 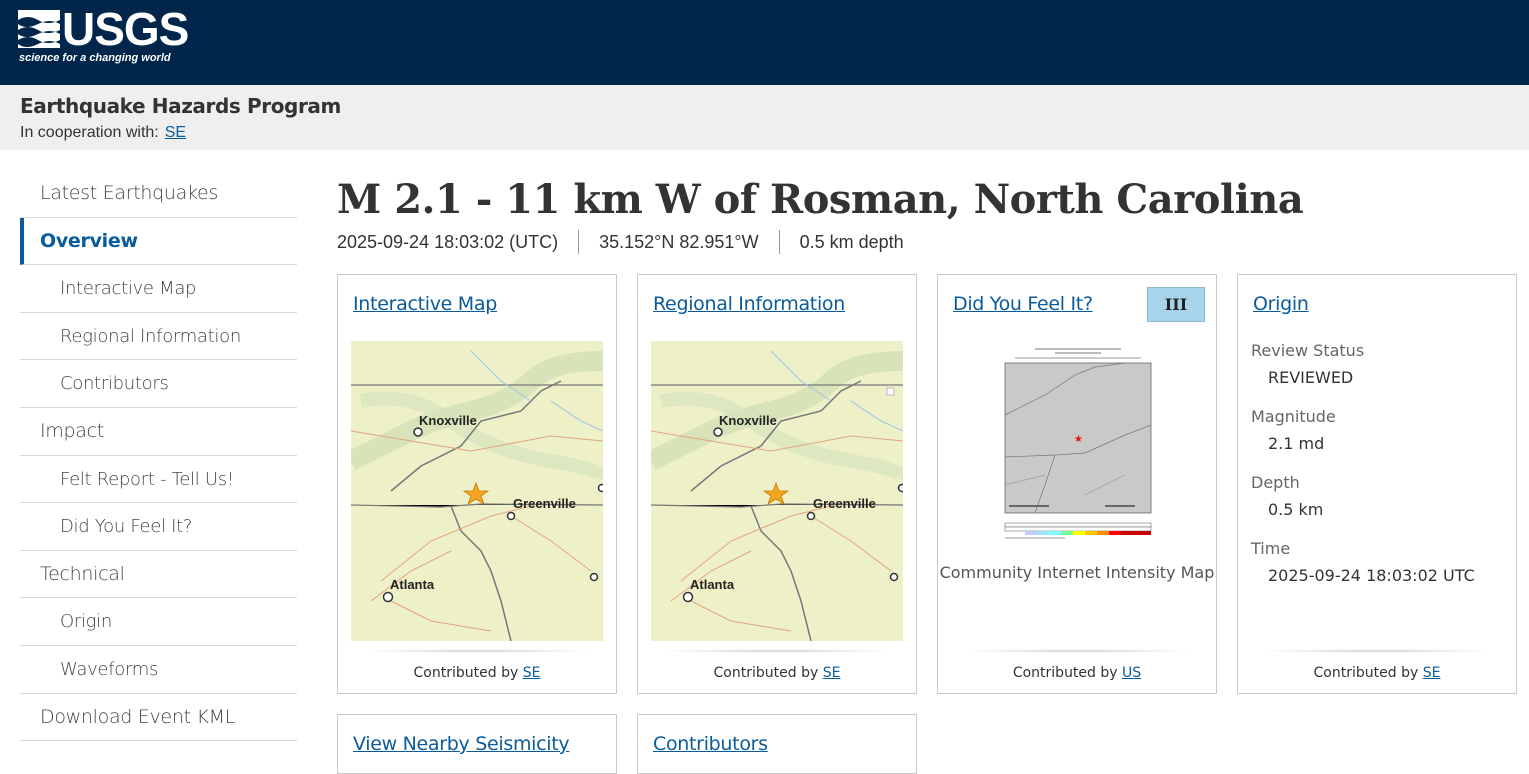 I want to click on sidebar-item-regional-information: Regional Information, so click(x=158, y=337).